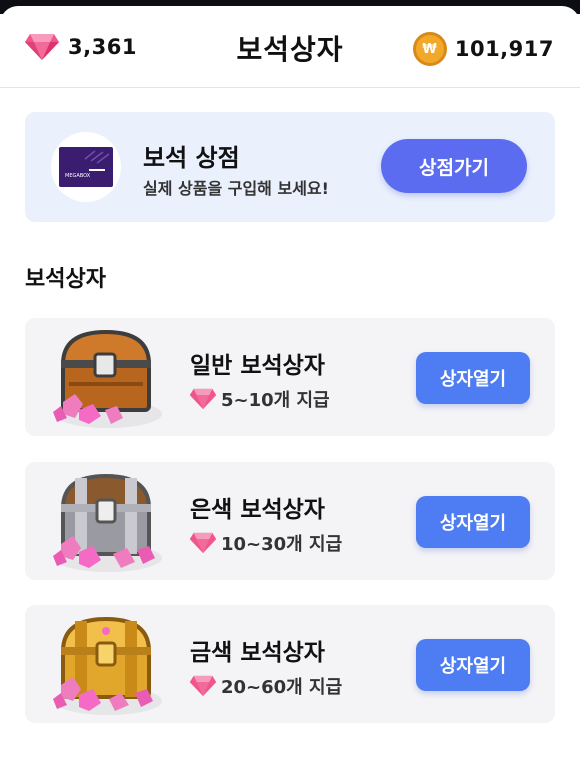 This screenshot has width=580, height=773. What do you see at coordinates (65, 279) in the screenshot?
I see `section-title: 보석상자` at bounding box center [65, 279].